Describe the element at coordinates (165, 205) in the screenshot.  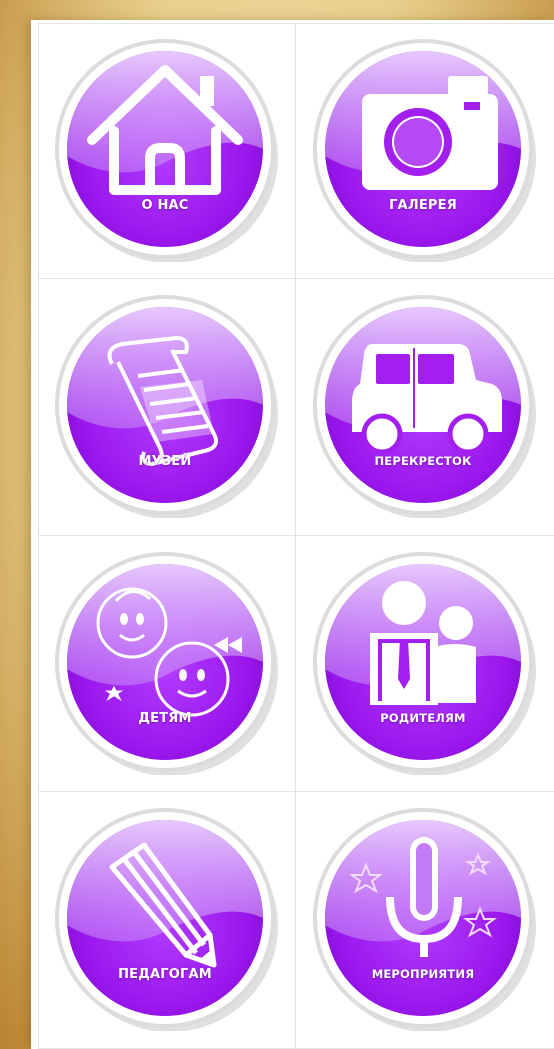
I see `about-label: О НАС` at that location.